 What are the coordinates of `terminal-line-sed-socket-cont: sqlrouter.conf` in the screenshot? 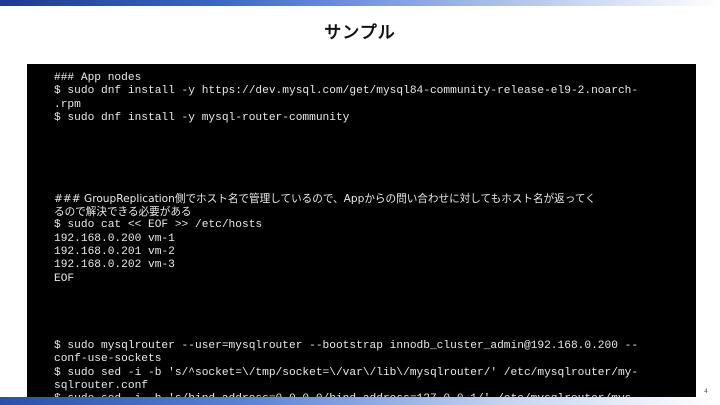 It's located at (101, 385).